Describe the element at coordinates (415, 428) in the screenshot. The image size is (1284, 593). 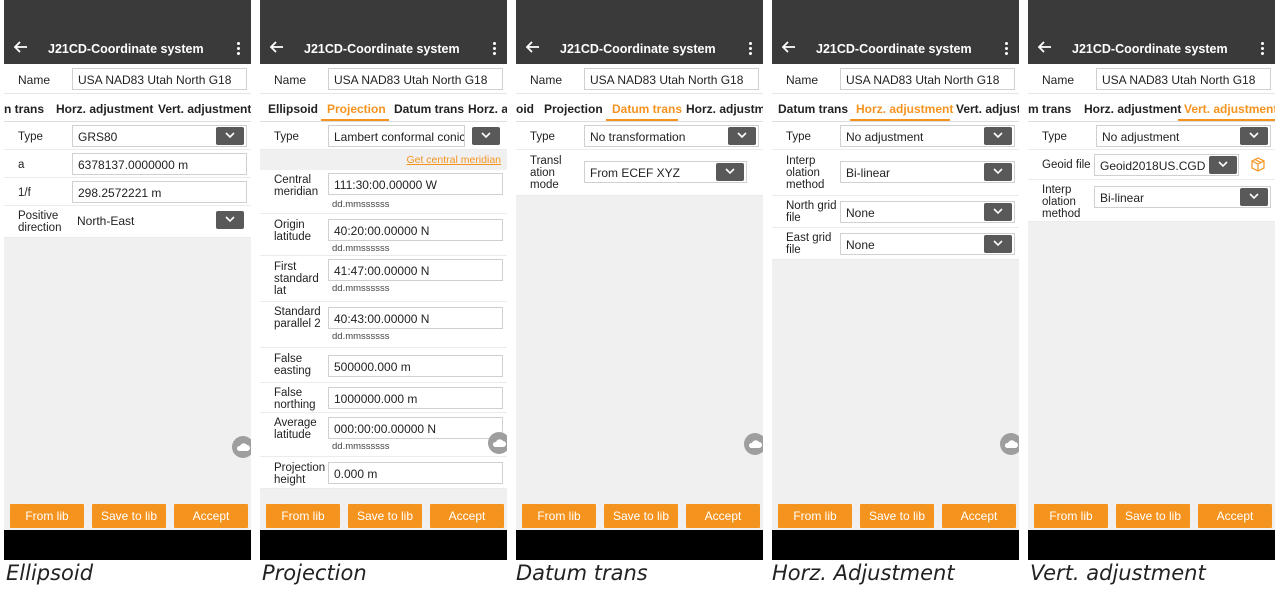
I see `average-latitude-field: 000:00:00.00000 N` at that location.